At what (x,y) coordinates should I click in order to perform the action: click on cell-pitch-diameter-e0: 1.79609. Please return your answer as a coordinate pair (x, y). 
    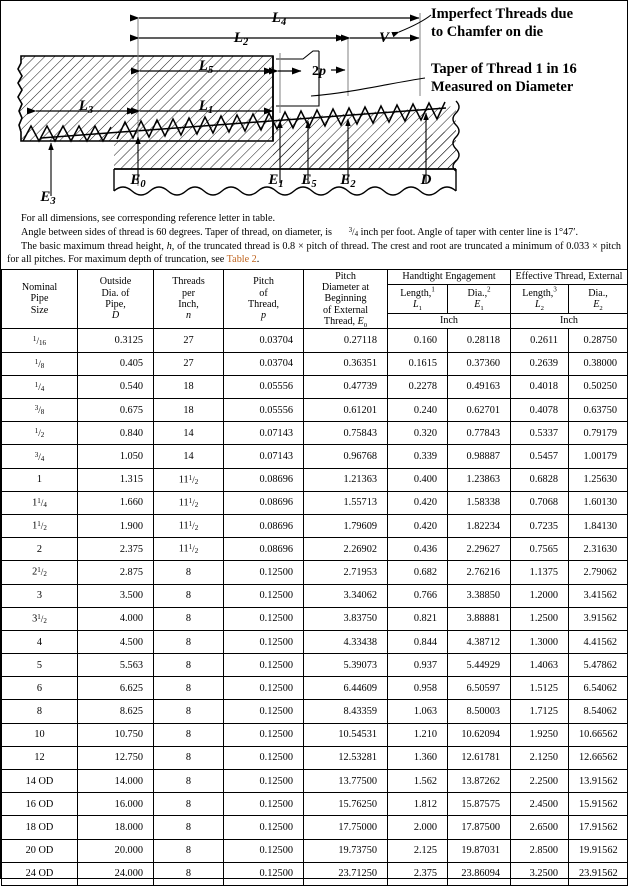
    Looking at the image, I should click on (345, 526).